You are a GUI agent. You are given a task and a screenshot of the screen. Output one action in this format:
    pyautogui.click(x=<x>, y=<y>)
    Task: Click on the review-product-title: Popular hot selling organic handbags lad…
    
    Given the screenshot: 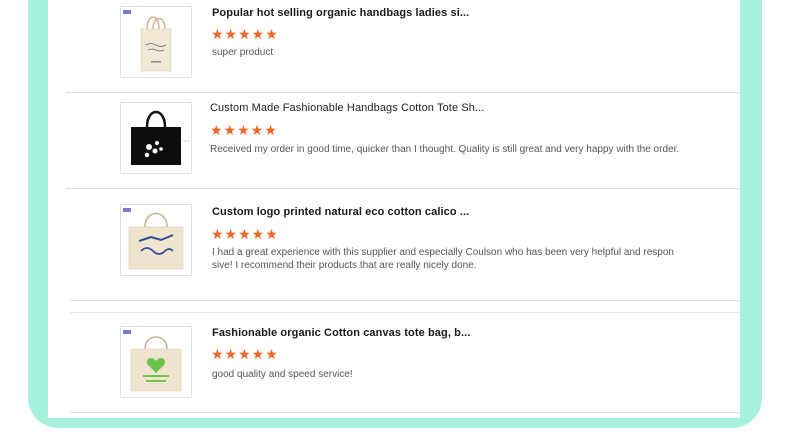 What is the action you would take?
    pyautogui.click(x=340, y=13)
    